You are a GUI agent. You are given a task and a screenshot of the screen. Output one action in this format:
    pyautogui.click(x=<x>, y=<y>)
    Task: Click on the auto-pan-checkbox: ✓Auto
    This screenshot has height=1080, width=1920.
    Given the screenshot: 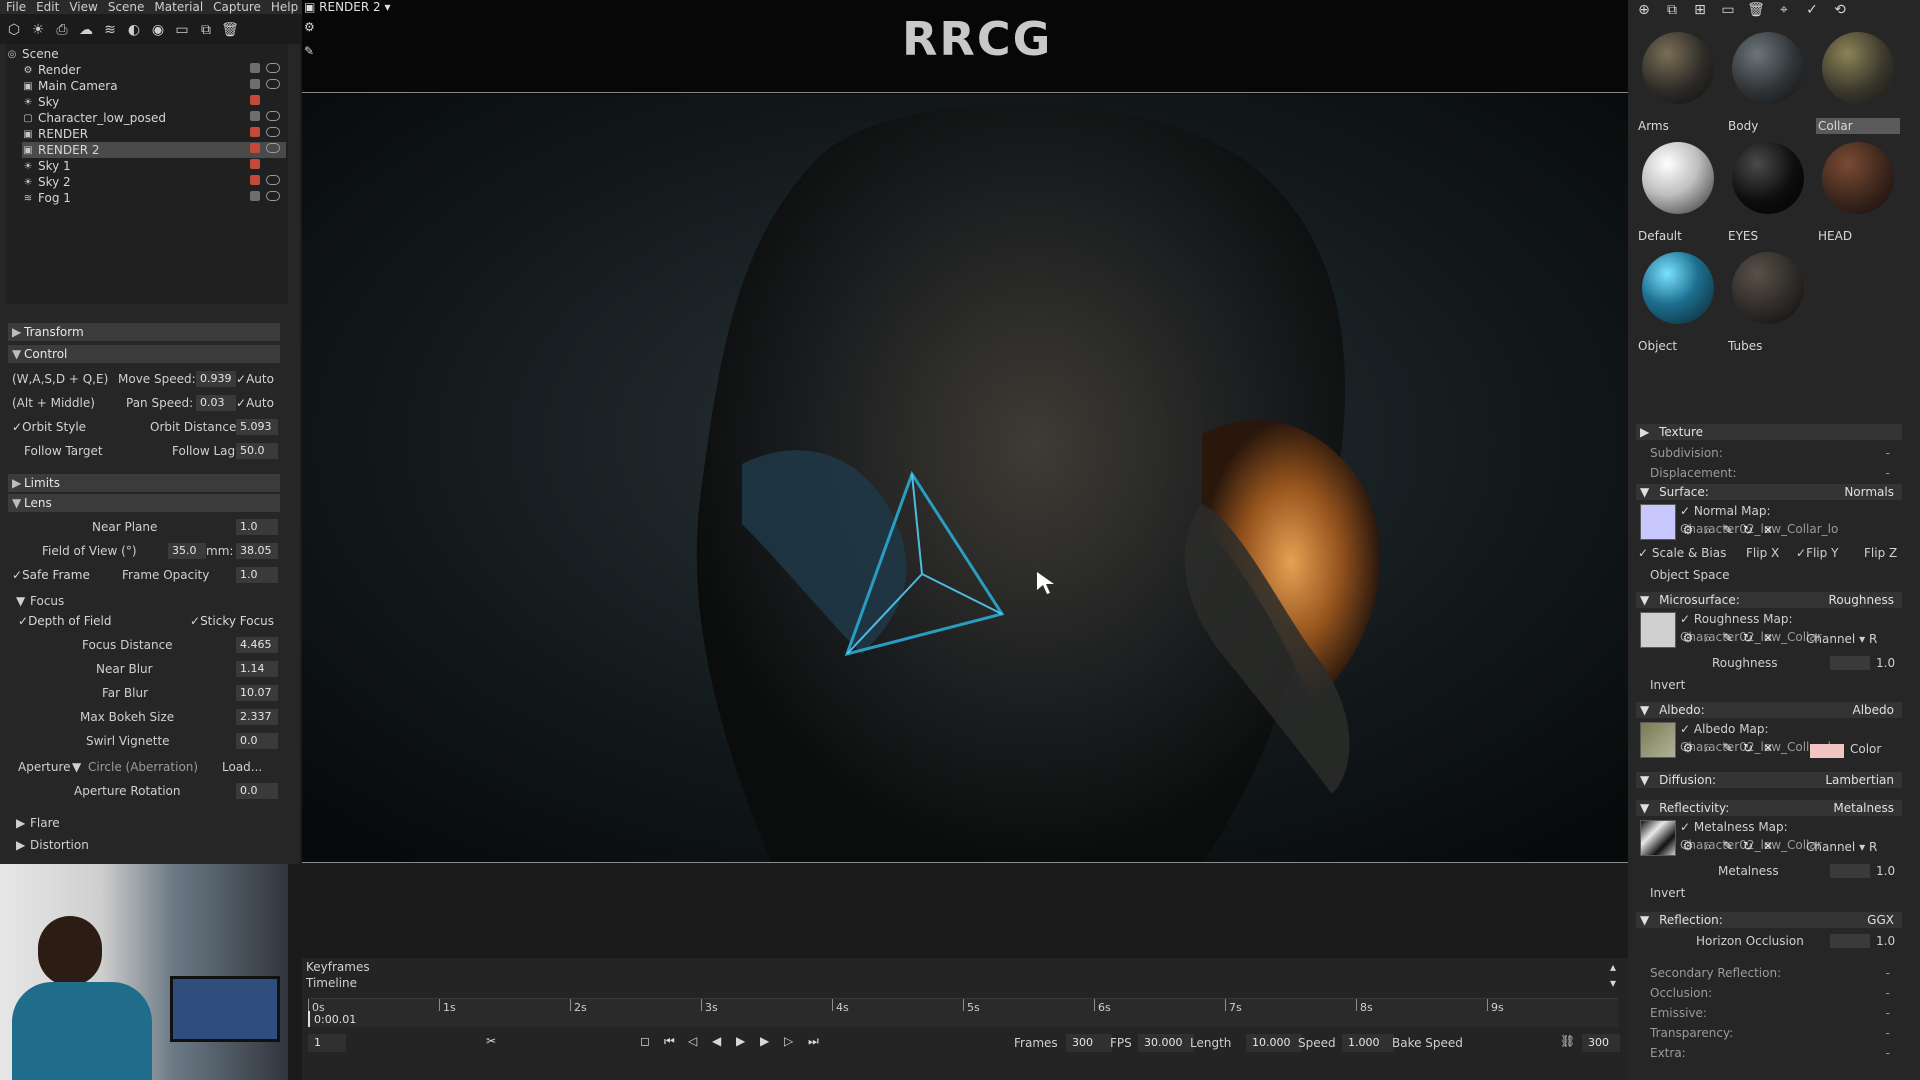 What is the action you would take?
    pyautogui.click(x=255, y=403)
    